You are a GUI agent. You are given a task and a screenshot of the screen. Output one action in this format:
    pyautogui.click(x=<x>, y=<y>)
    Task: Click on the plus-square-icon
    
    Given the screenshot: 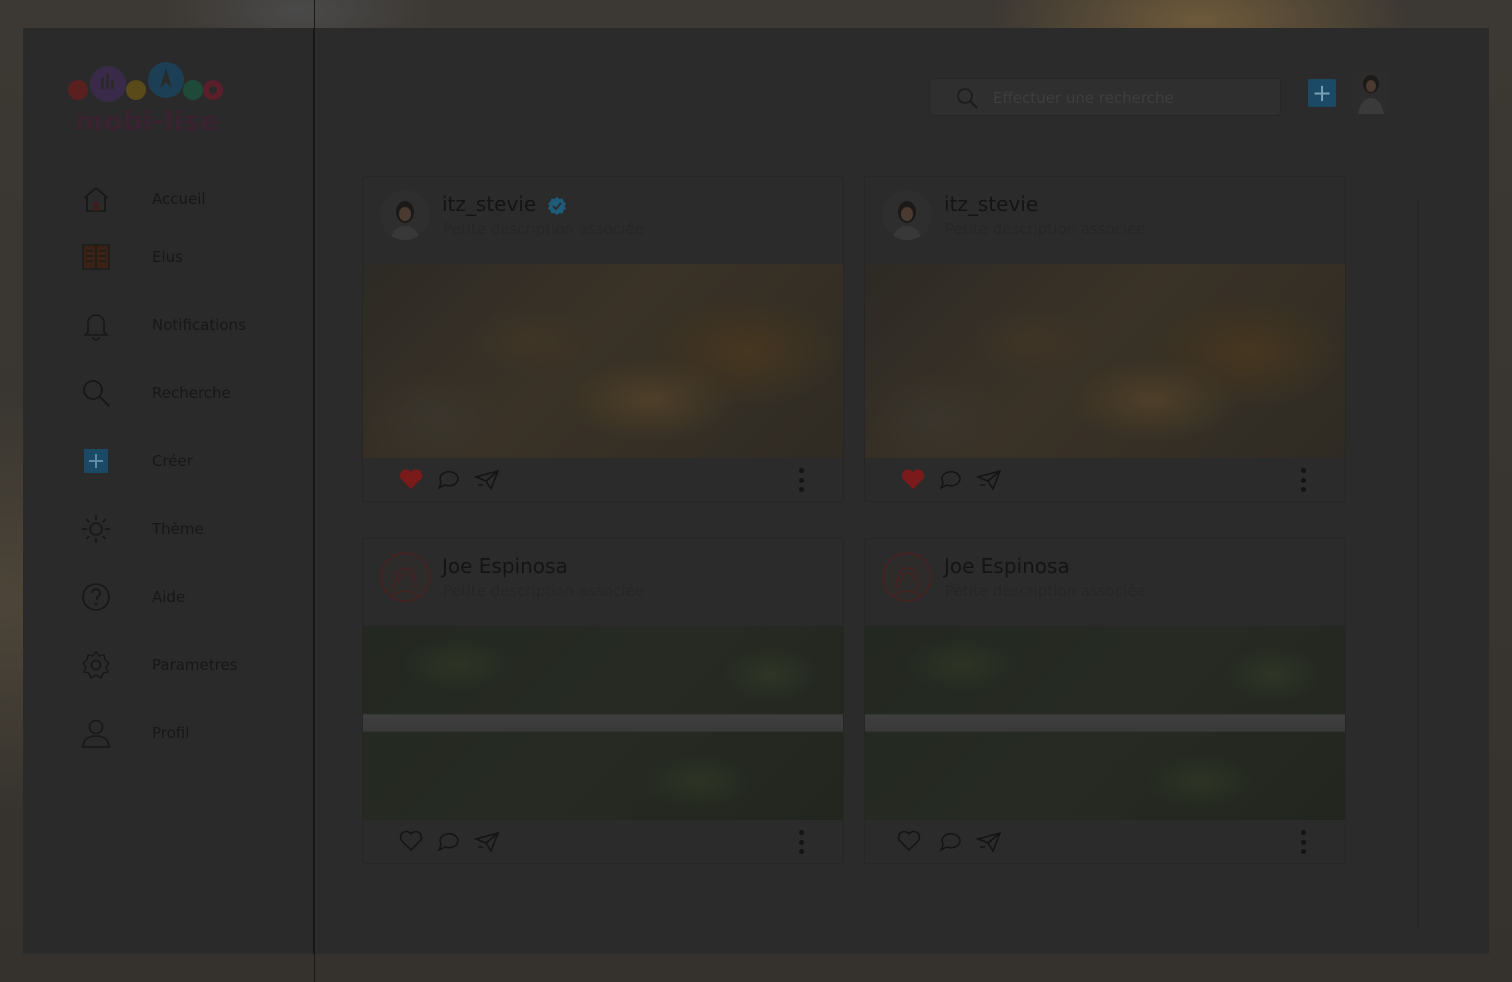 What is the action you would take?
    pyautogui.click(x=96, y=461)
    